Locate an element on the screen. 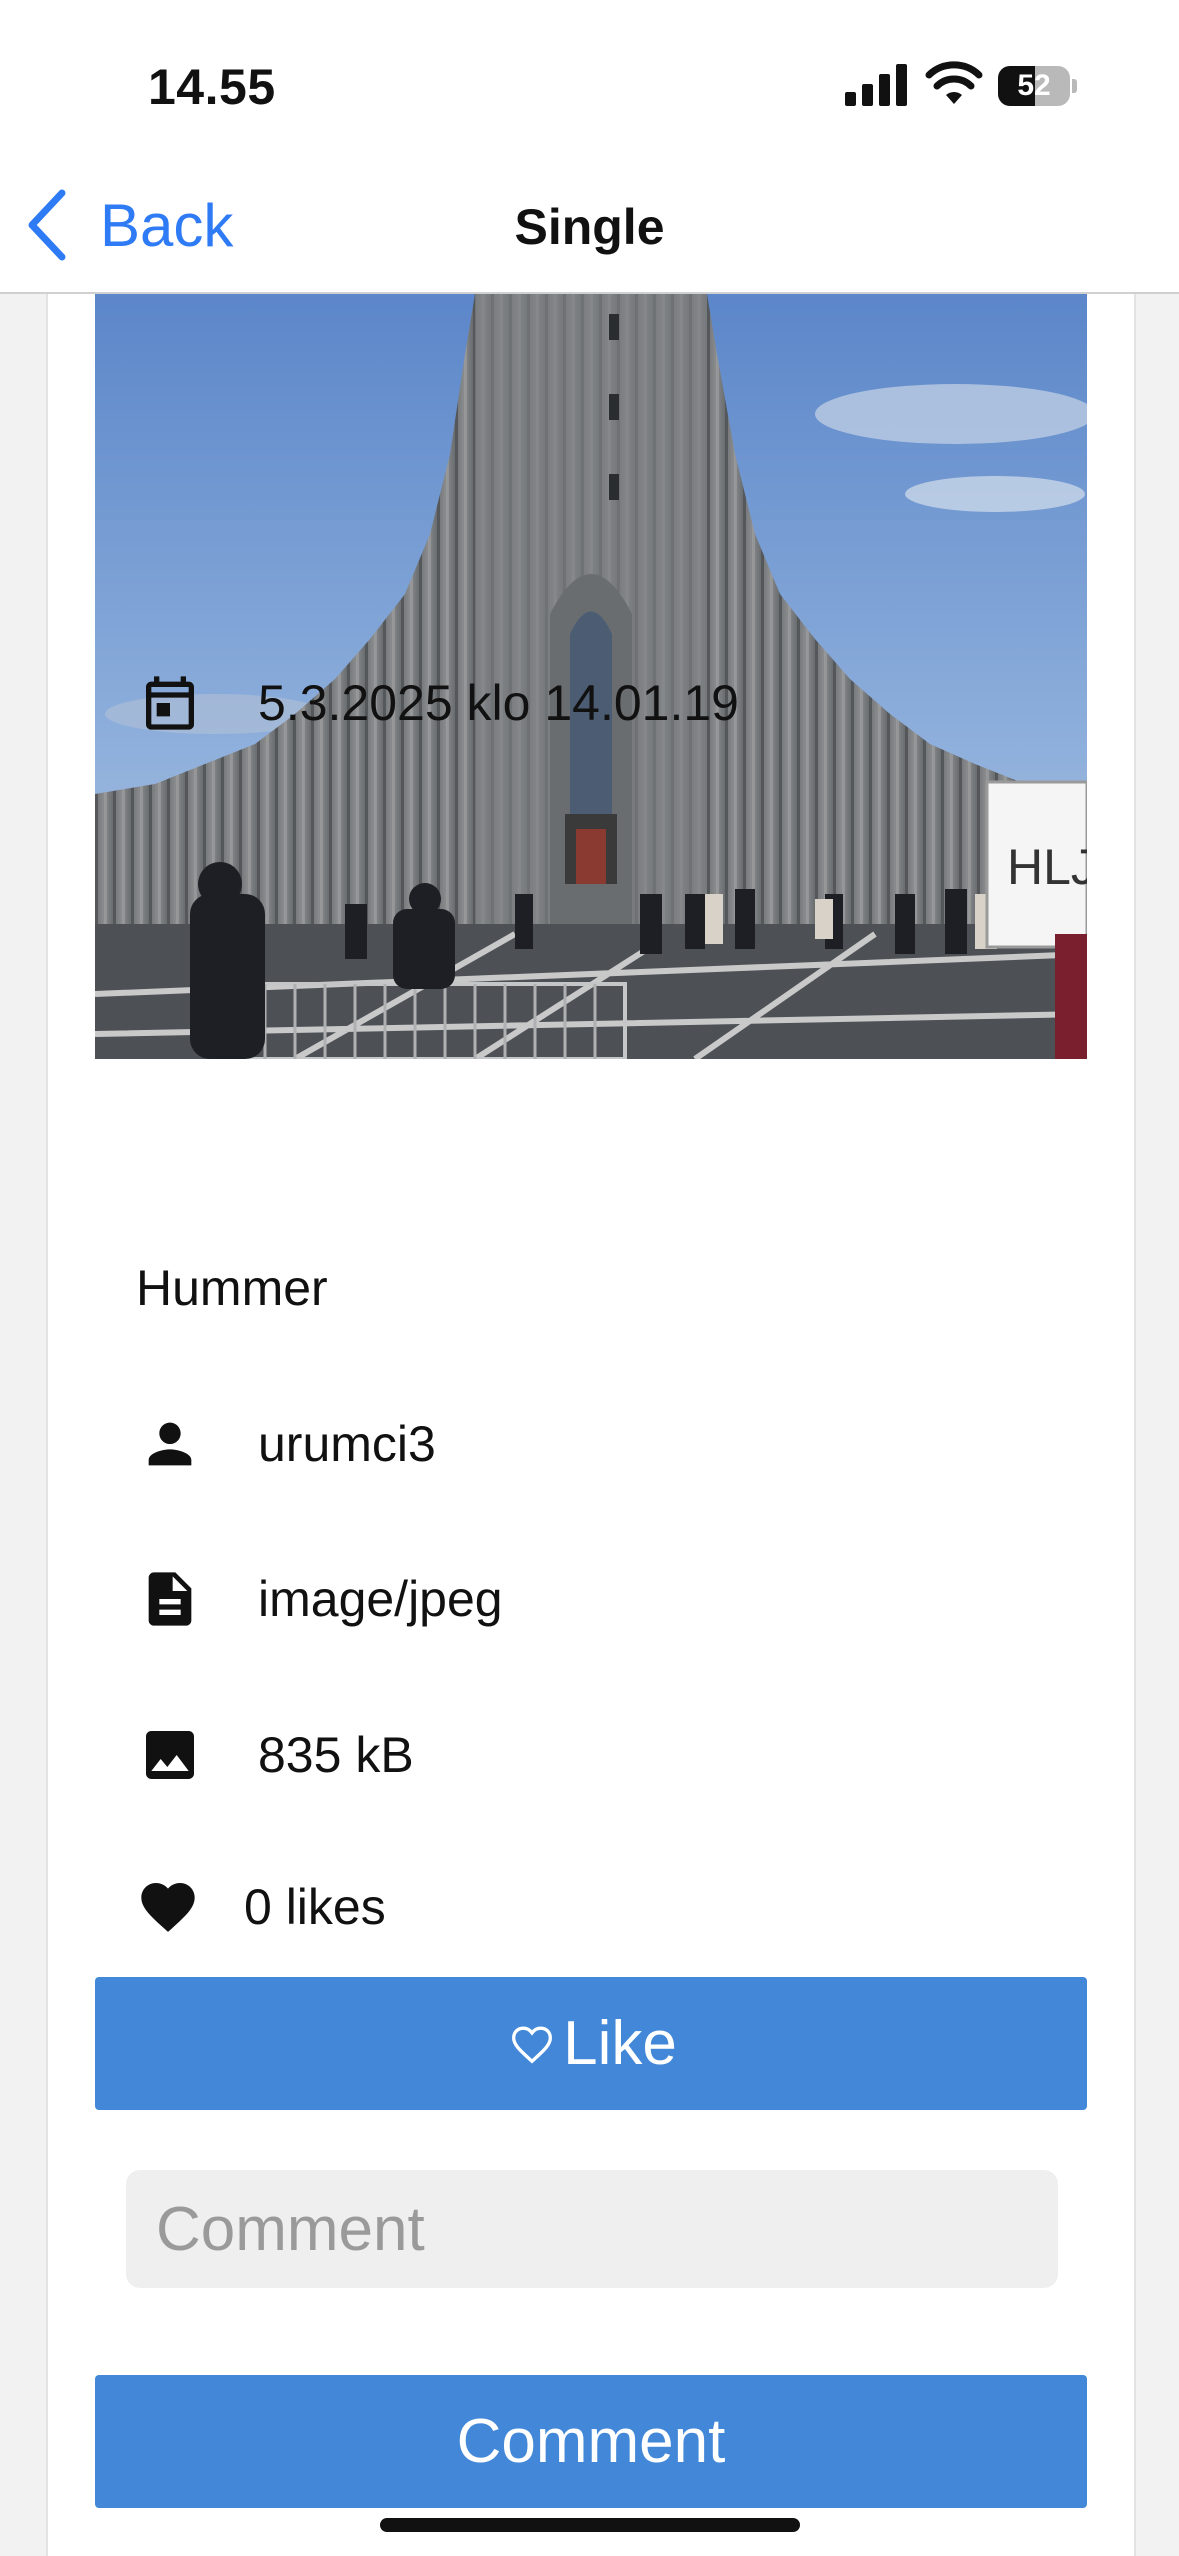 Image resolution: width=1179 pixels, height=2556 pixels. comment-submit-button: Comment is located at coordinates (591, 2441).